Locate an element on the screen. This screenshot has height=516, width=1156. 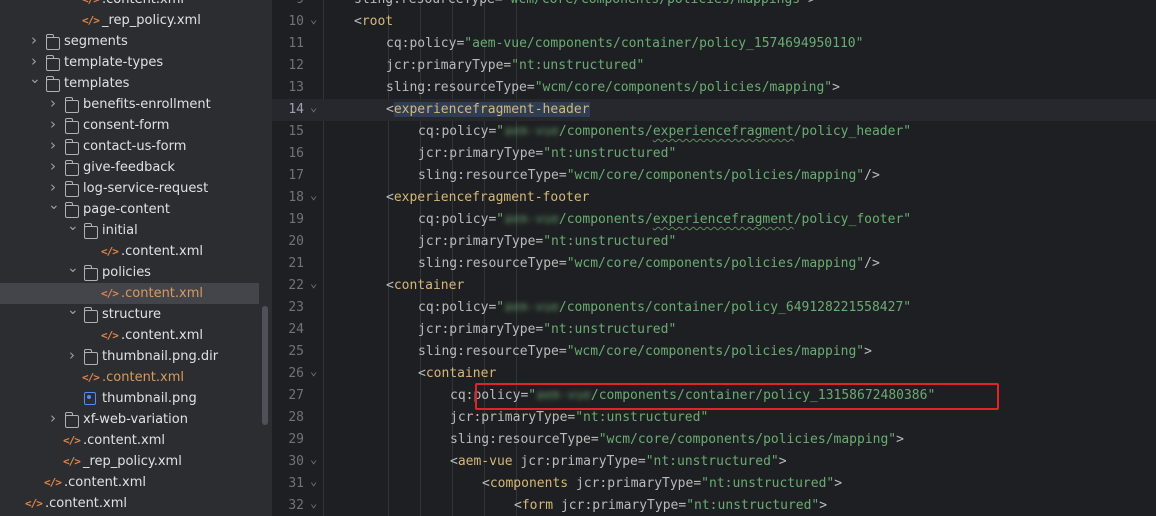
xml-attribute-value: aem-vue is located at coordinates (531, 307).